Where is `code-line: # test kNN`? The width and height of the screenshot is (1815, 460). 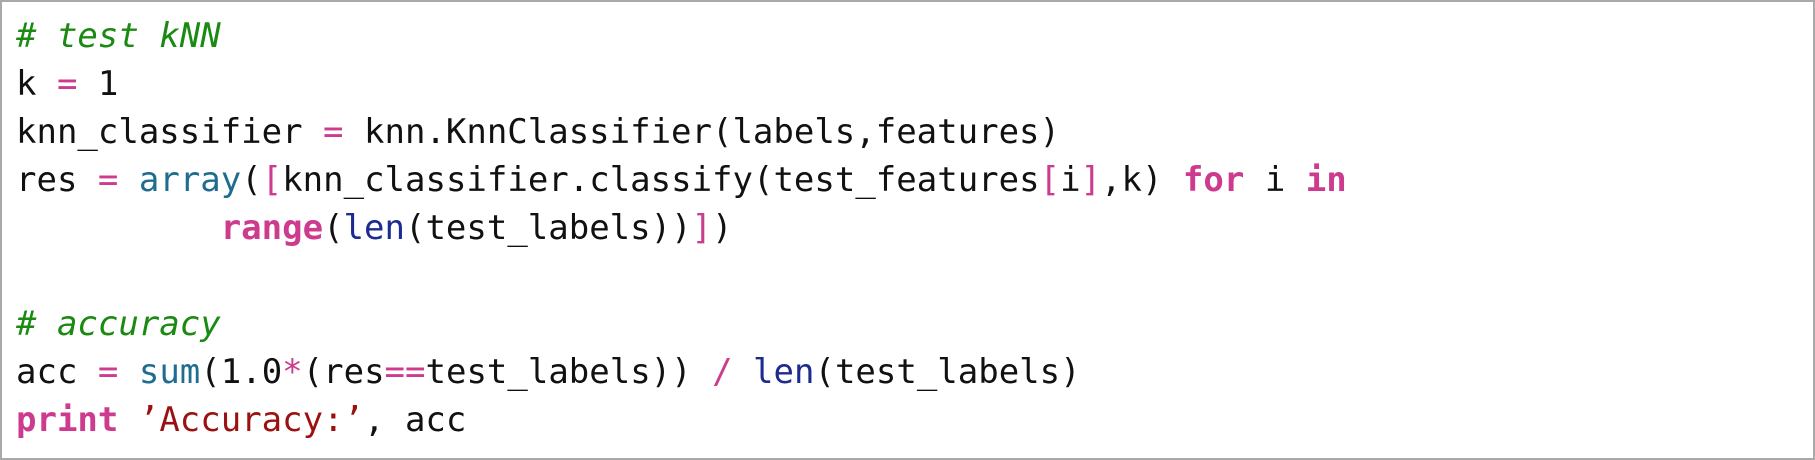
code-line: # test kNN is located at coordinates (681, 36).